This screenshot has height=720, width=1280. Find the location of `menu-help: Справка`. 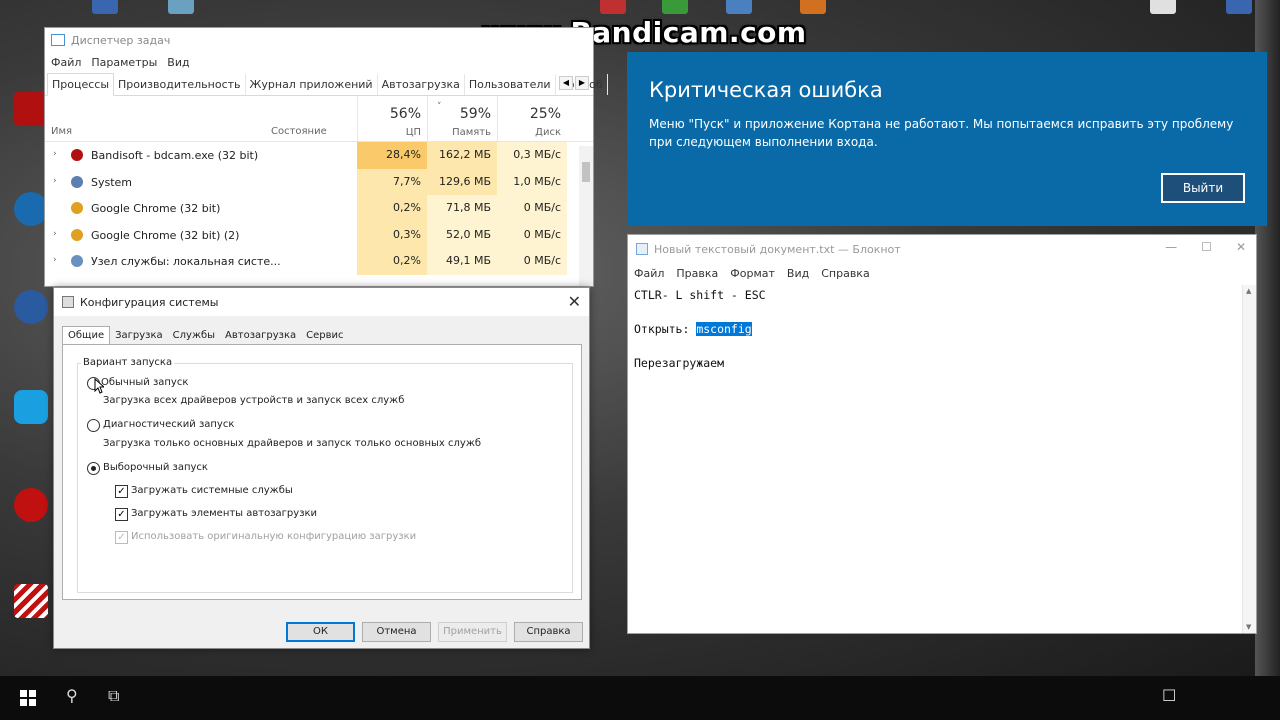

menu-help: Справка is located at coordinates (845, 273).